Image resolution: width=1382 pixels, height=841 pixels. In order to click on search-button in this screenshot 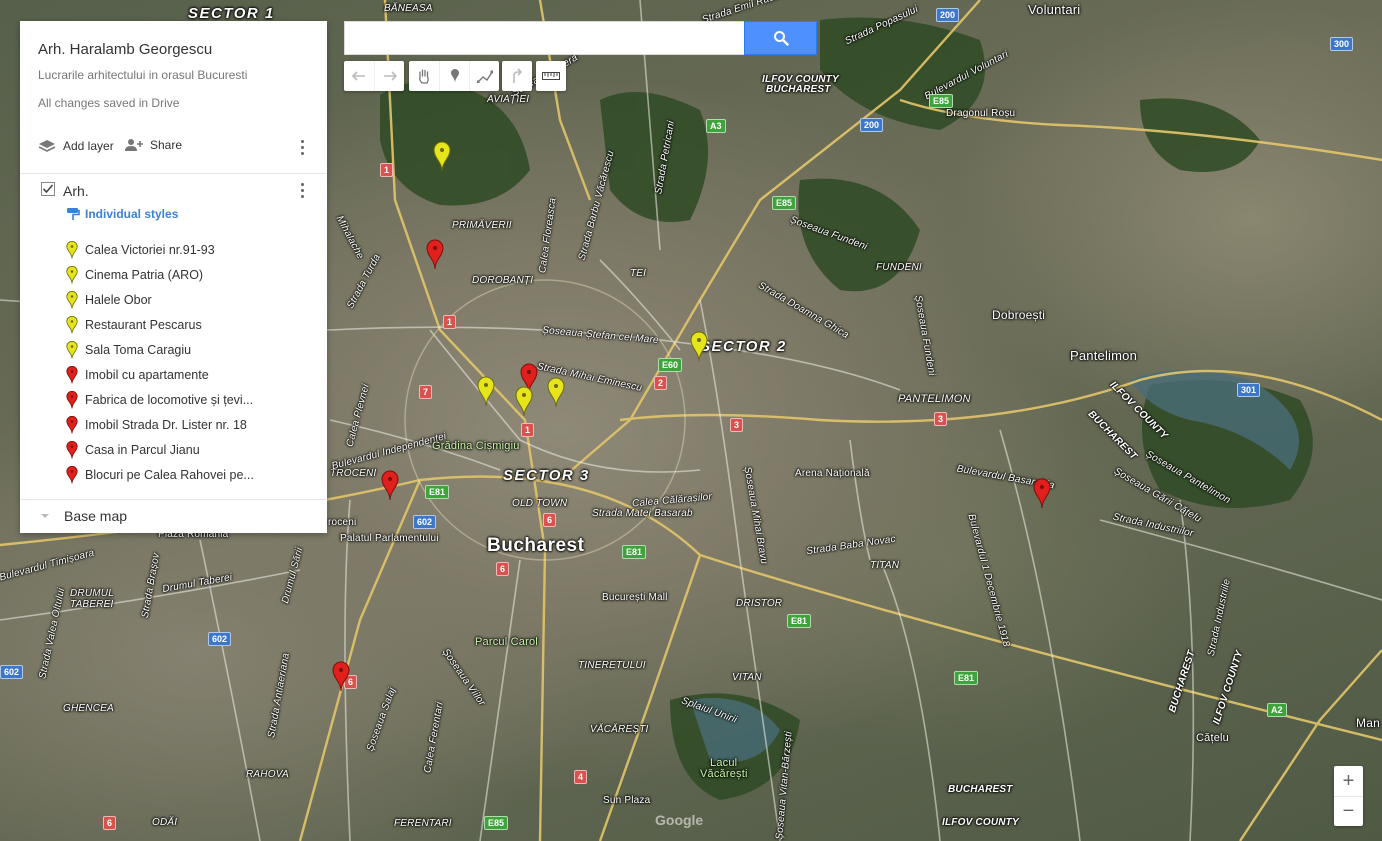, I will do `click(780, 38)`.